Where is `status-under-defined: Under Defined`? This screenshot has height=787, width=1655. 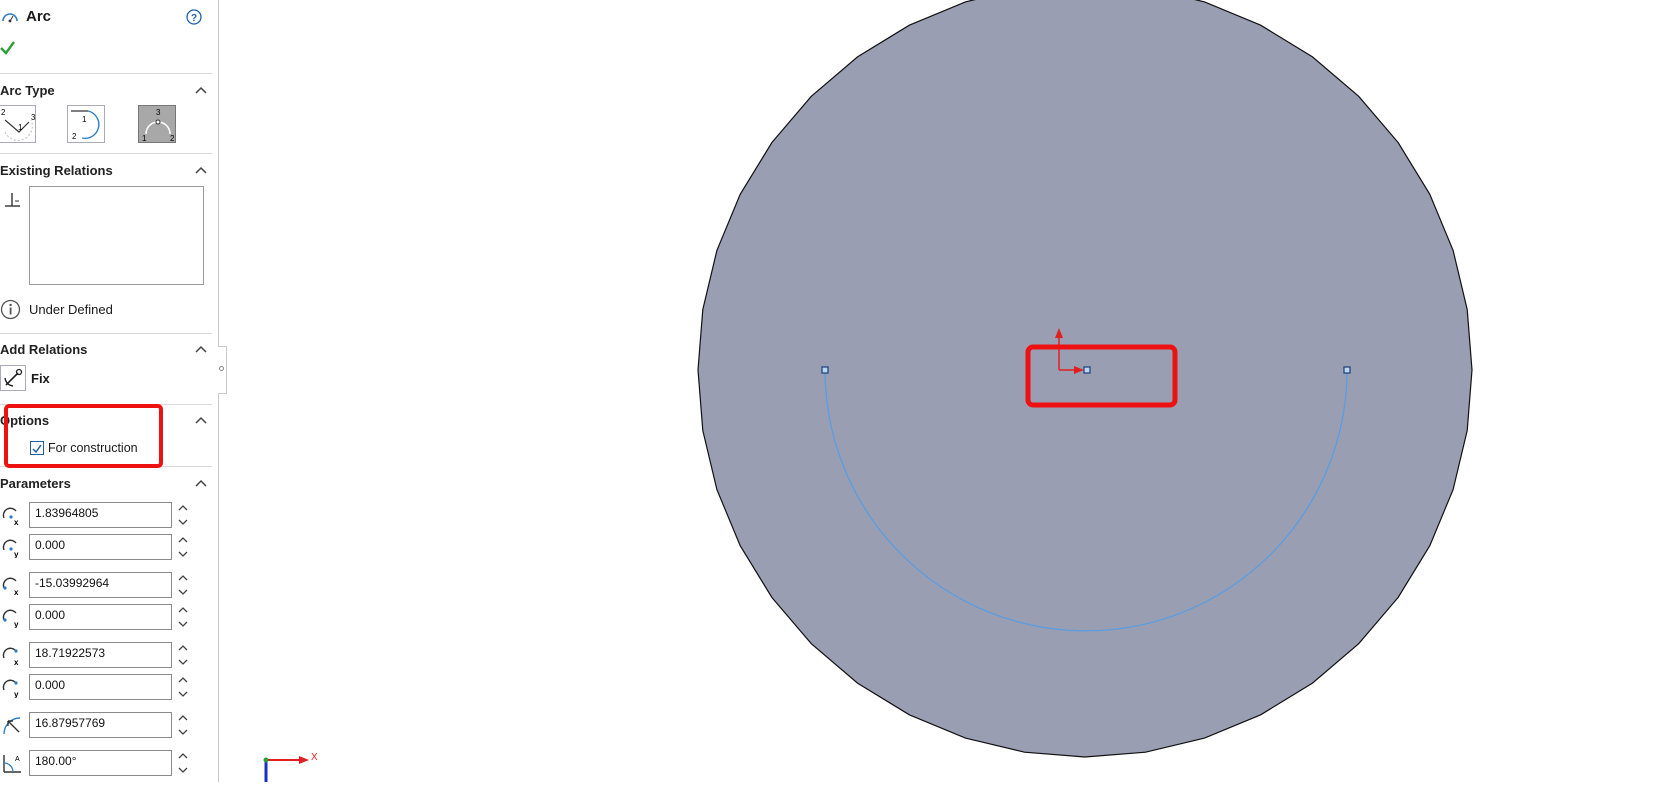
status-under-defined: Under Defined is located at coordinates (71, 309).